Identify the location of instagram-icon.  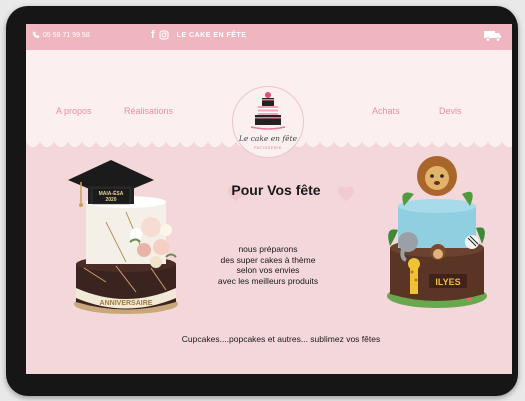
(164, 35).